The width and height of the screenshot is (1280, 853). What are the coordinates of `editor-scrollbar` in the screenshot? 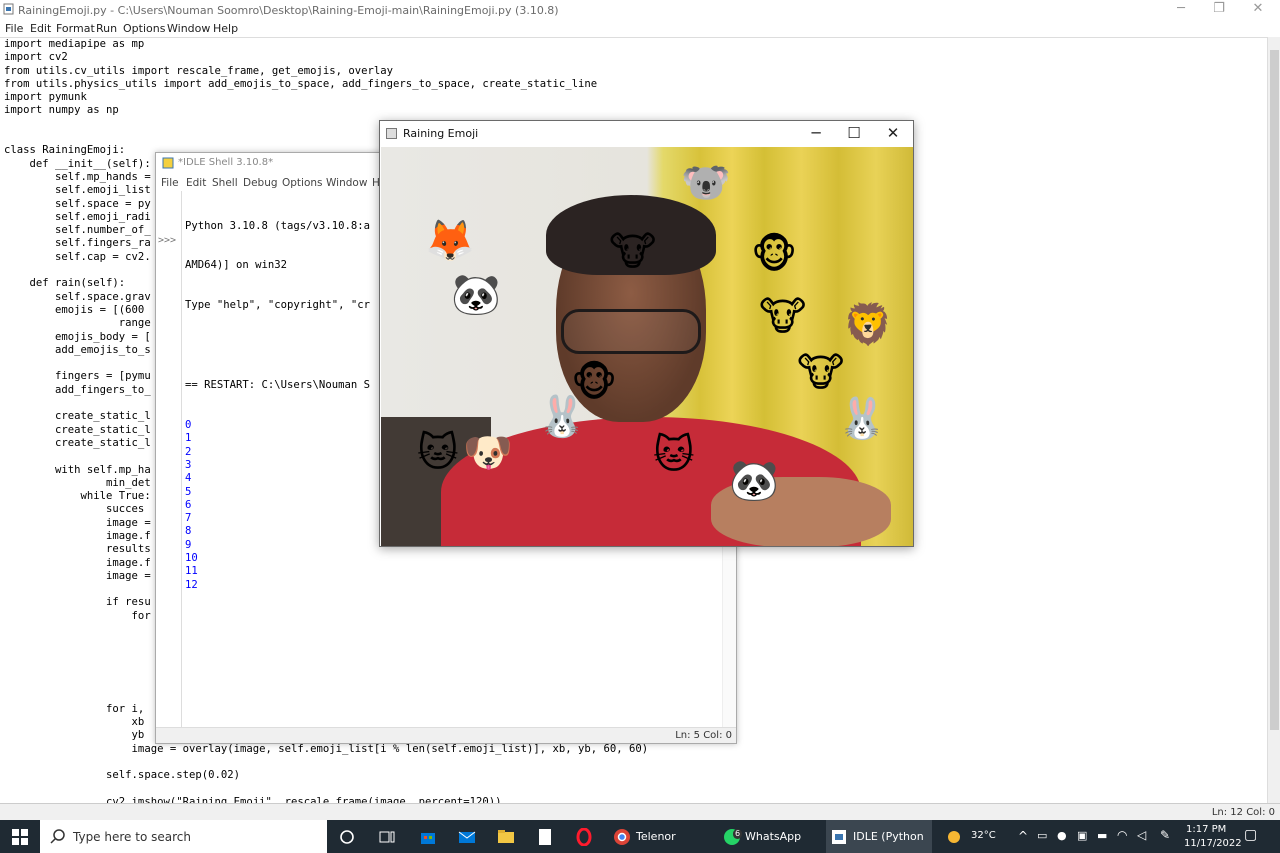 It's located at (1273, 420).